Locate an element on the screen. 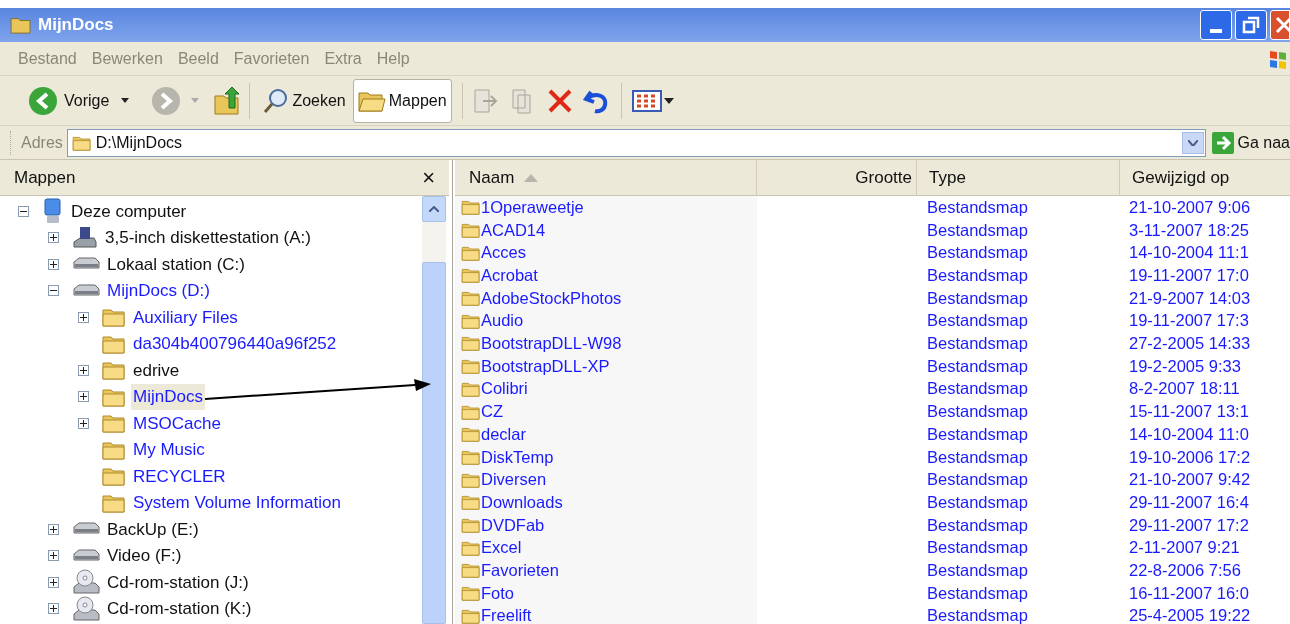 Image resolution: width=1290 pixels, height=624 pixels. table-cell-text: 21-10-2007 9:42 is located at coordinates (1190, 480).